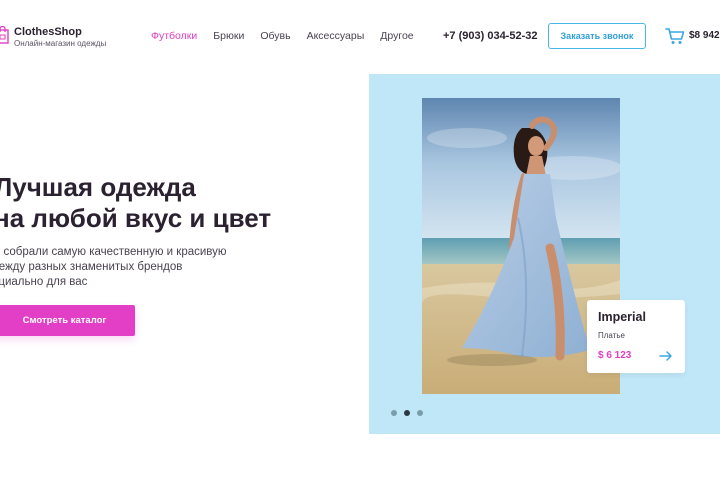  What do you see at coordinates (113, 252) in the screenshot?
I see `hero-description-line-1: ы собрали самую качественную и красивую` at bounding box center [113, 252].